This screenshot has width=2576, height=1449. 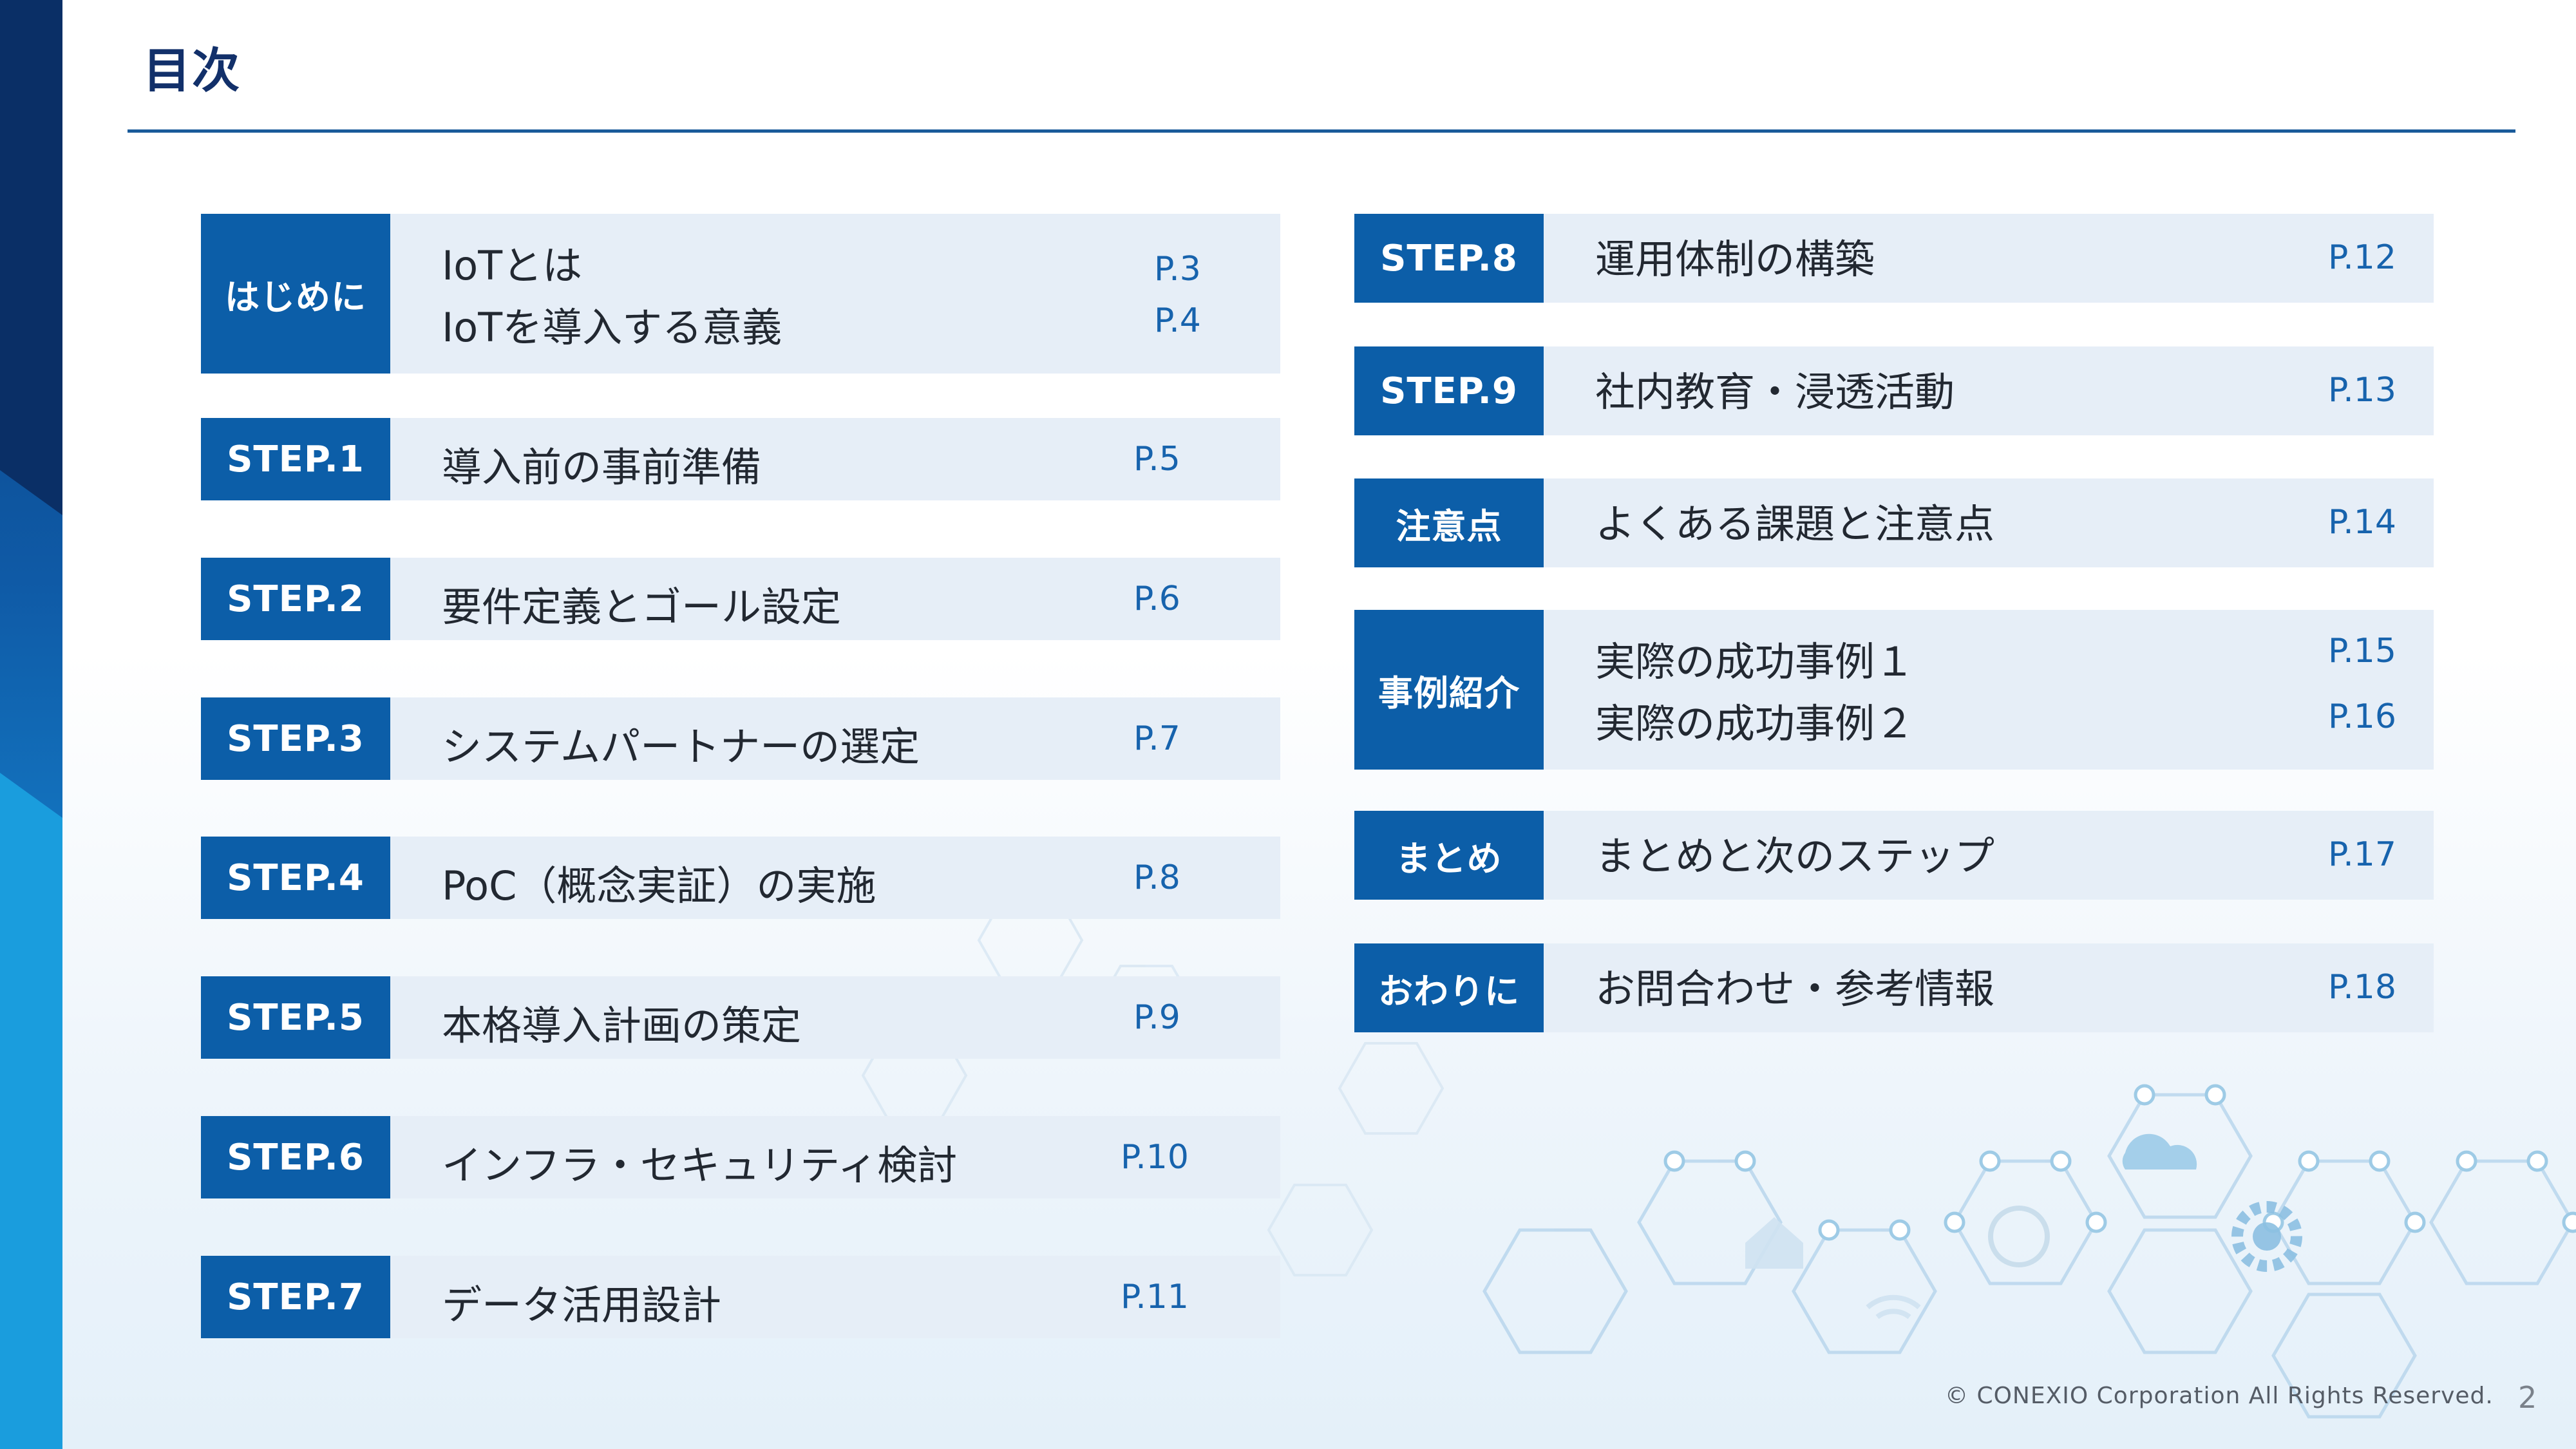 I want to click on toc-content: 要件定義とゴール設定 P.6, so click(x=835, y=599).